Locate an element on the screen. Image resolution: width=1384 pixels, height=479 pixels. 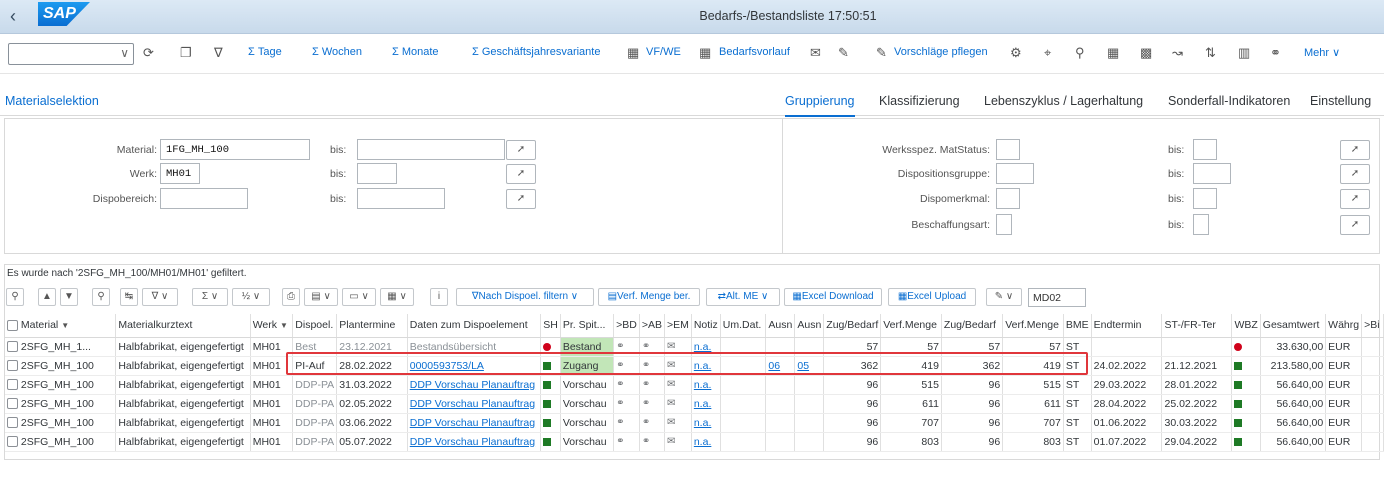
cell-ausn2: 05 is located at coordinates (809, 366).